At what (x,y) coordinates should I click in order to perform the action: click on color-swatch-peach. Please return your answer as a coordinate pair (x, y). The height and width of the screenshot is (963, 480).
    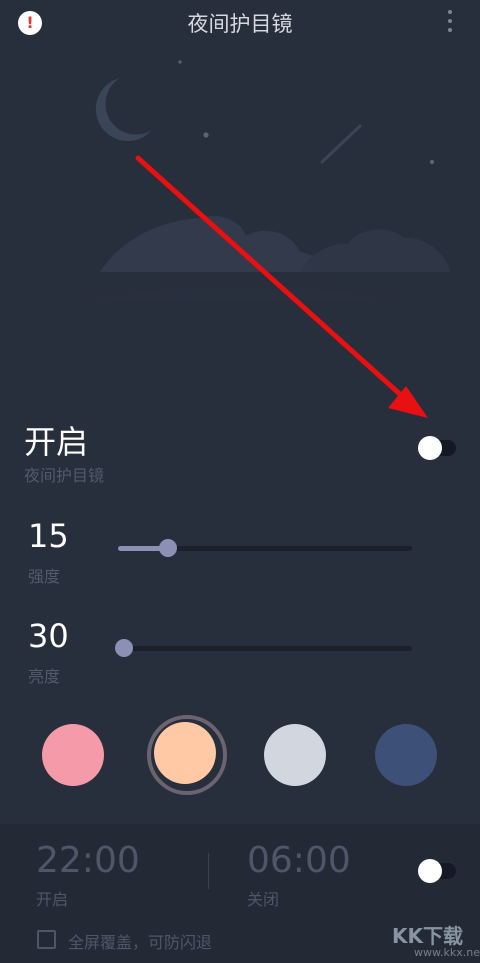
    Looking at the image, I should click on (185, 753).